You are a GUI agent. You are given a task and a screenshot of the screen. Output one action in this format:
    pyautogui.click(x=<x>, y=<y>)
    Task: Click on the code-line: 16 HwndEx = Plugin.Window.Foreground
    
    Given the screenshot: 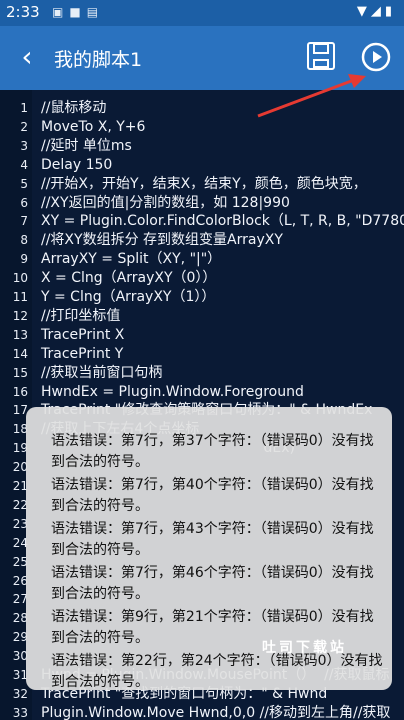 What is the action you would take?
    pyautogui.click(x=202, y=392)
    